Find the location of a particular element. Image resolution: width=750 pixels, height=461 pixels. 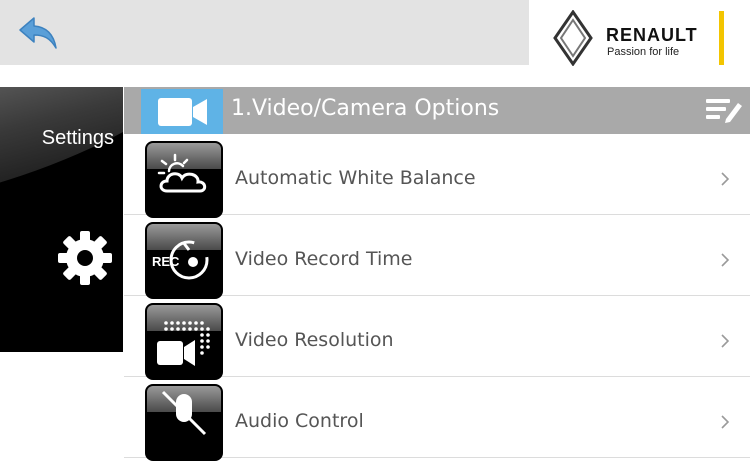

weather-sun-cloud-icon is located at coordinates (184, 179).